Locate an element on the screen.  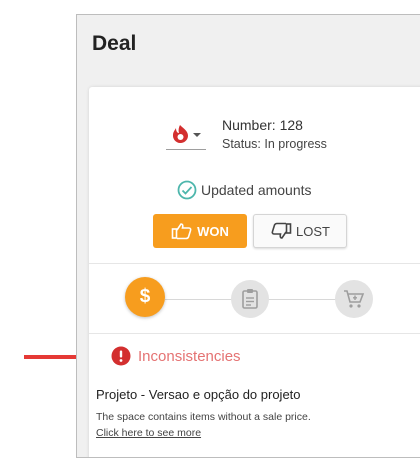
step-sales: $ is located at coordinates (145, 297).